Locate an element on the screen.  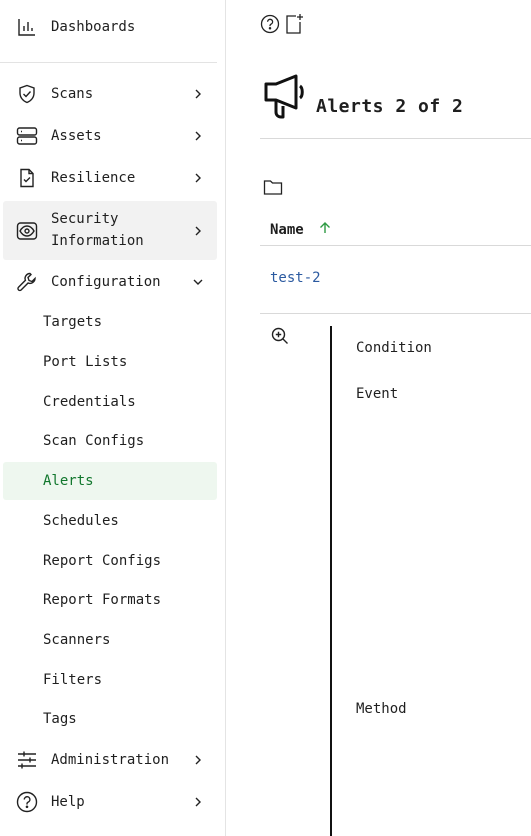
sidebar-subitem-label: Scanners is located at coordinates (77, 640).